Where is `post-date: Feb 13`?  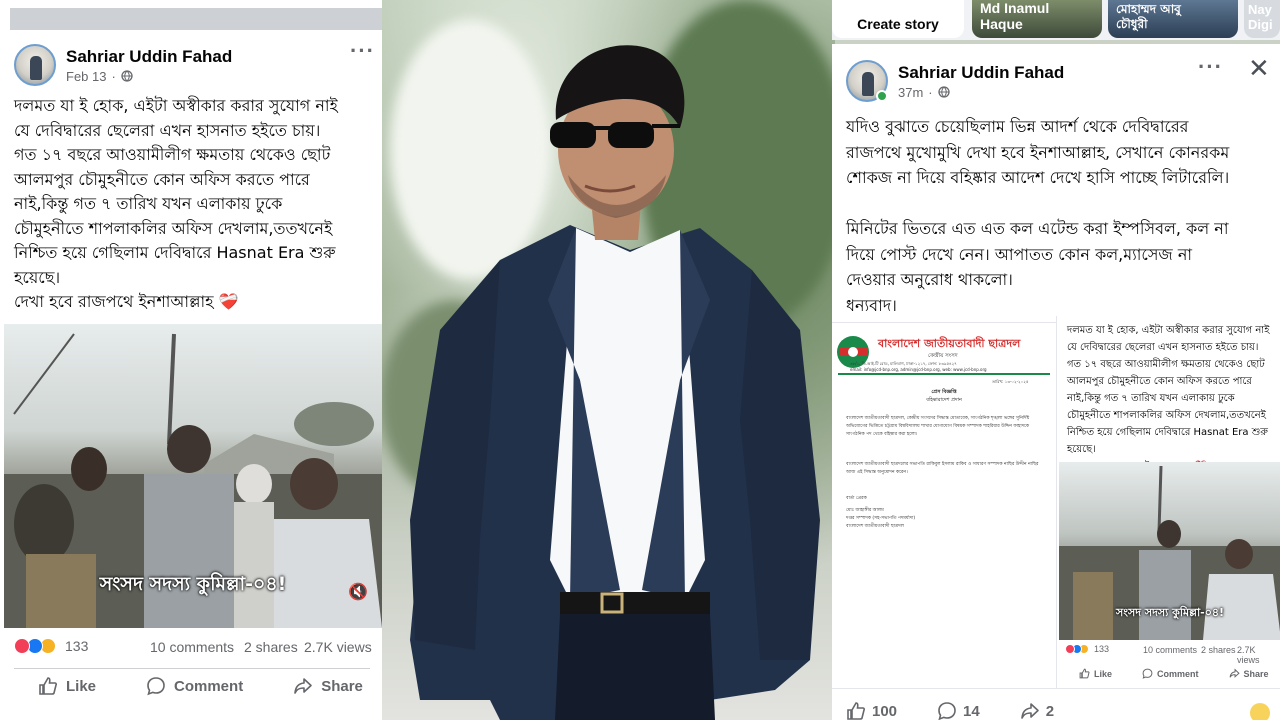
post-date: Feb 13 is located at coordinates (86, 76).